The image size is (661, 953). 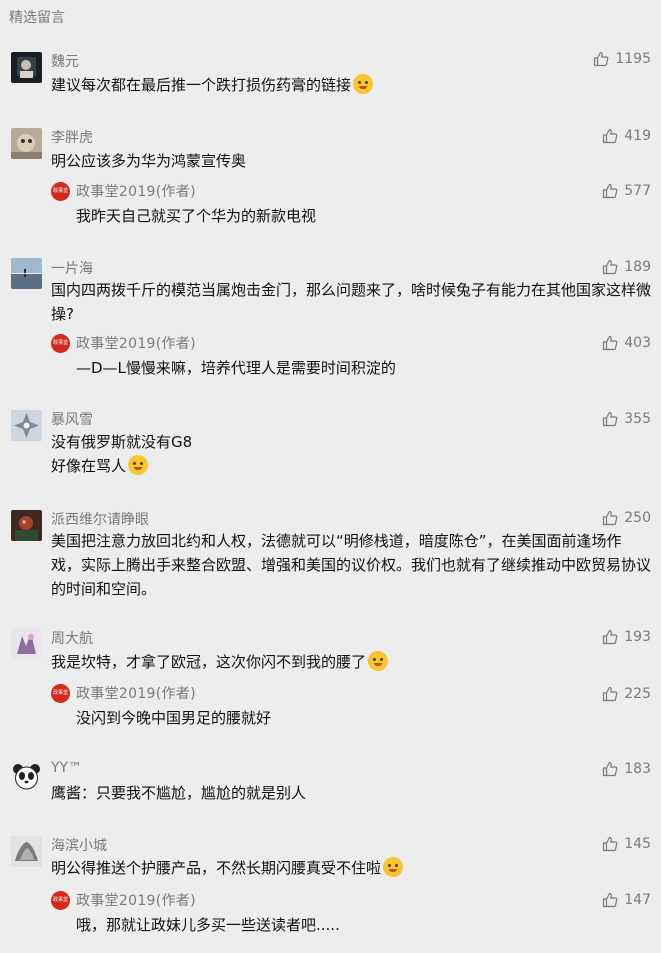 I want to click on commenter-name: 李胖虎, so click(x=72, y=137).